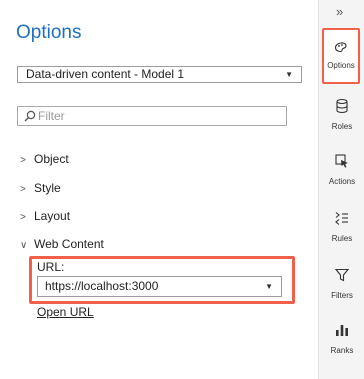 The image size is (364, 379). Describe the element at coordinates (51, 159) in the screenshot. I see `section-label: Object` at that location.